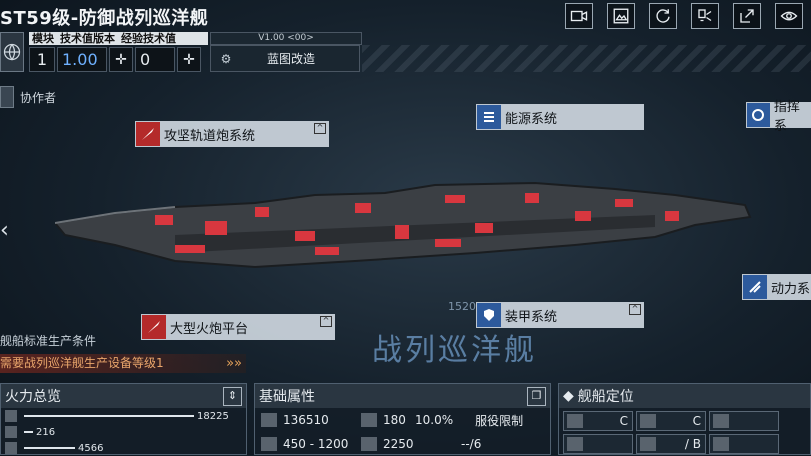  What do you see at coordinates (46, 432) in the screenshot?
I see `firepower-value: 216` at bounding box center [46, 432].